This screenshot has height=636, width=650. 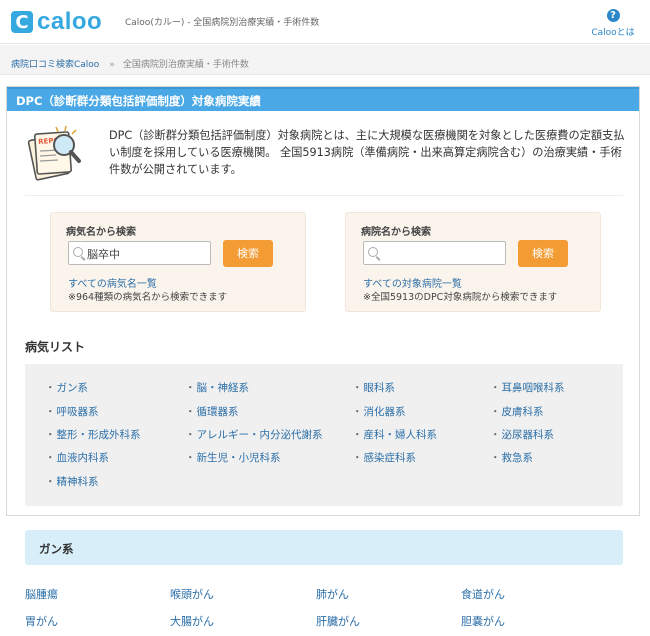 I want to click on about-caloo-link: ? Calooとは, so click(x=613, y=23).